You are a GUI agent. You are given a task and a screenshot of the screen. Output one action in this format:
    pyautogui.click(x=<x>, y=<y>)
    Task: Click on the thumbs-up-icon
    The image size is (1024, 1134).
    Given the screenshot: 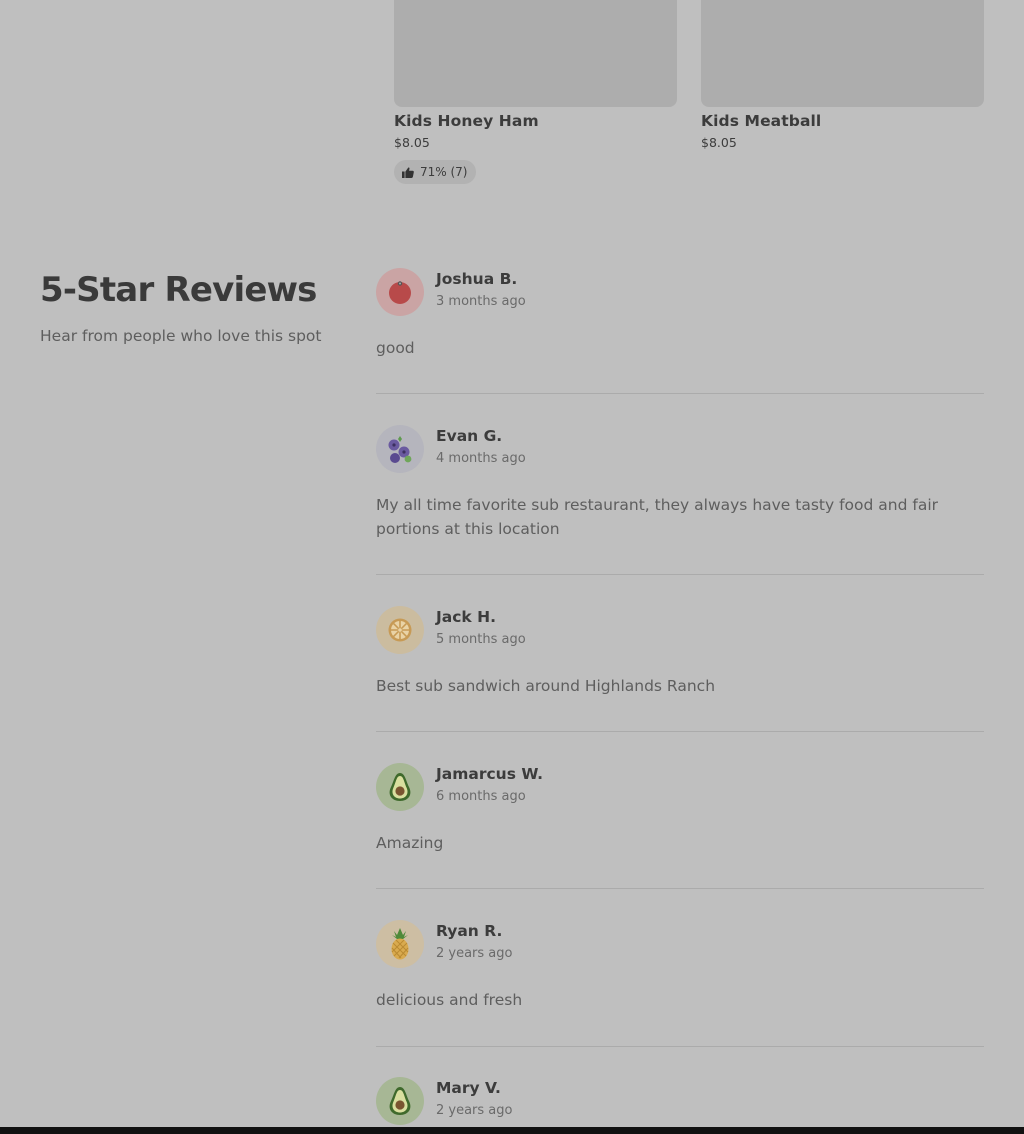 What is the action you would take?
    pyautogui.click(x=408, y=172)
    